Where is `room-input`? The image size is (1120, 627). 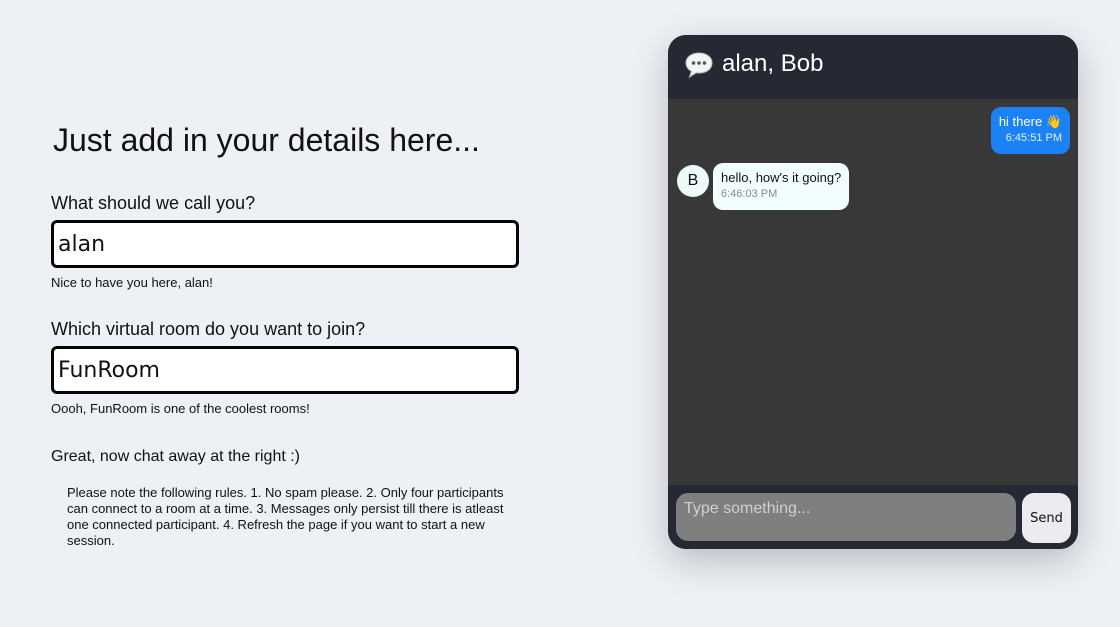 room-input is located at coordinates (285, 370).